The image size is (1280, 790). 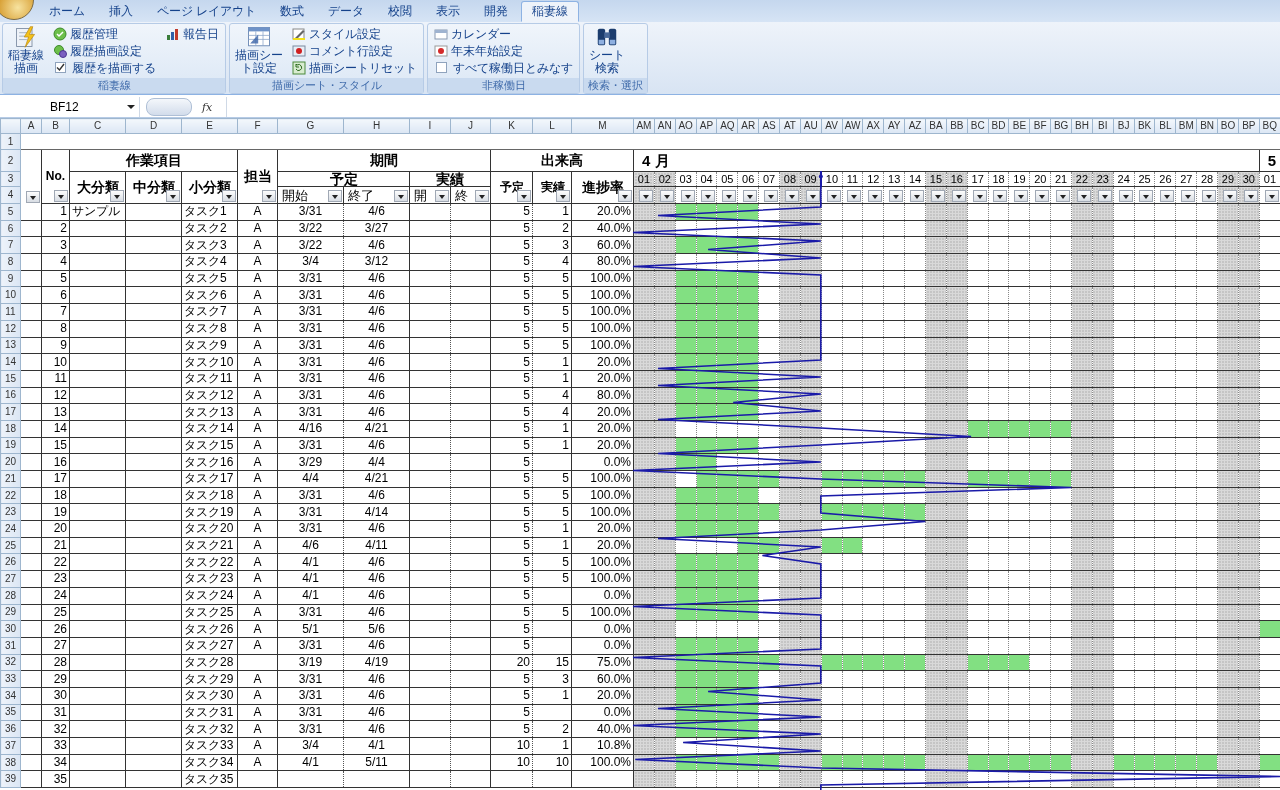 I want to click on ribbon-tab: ページ レイアウト, so click(x=207, y=11).